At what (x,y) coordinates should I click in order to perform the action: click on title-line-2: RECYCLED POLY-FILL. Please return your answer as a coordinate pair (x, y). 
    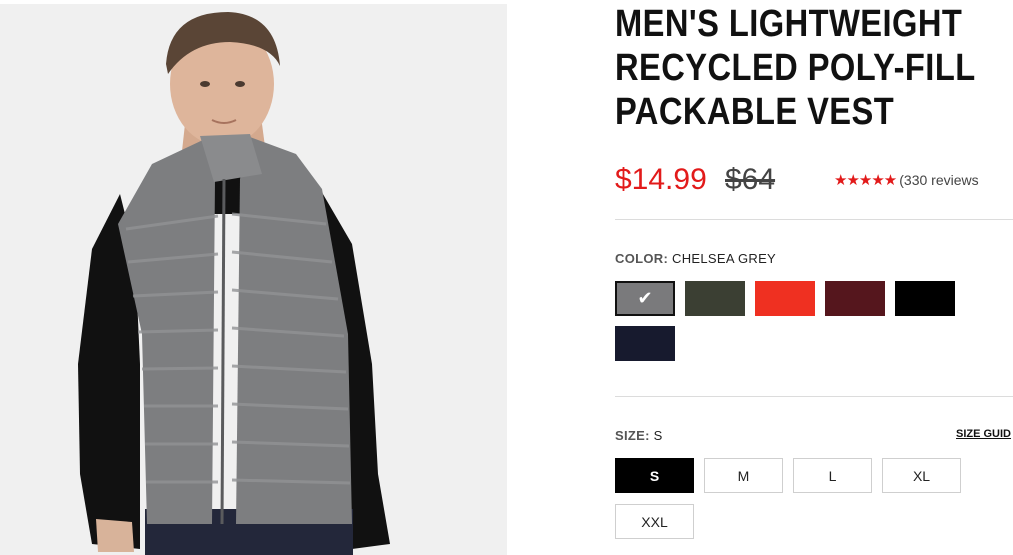
    Looking at the image, I should click on (795, 68).